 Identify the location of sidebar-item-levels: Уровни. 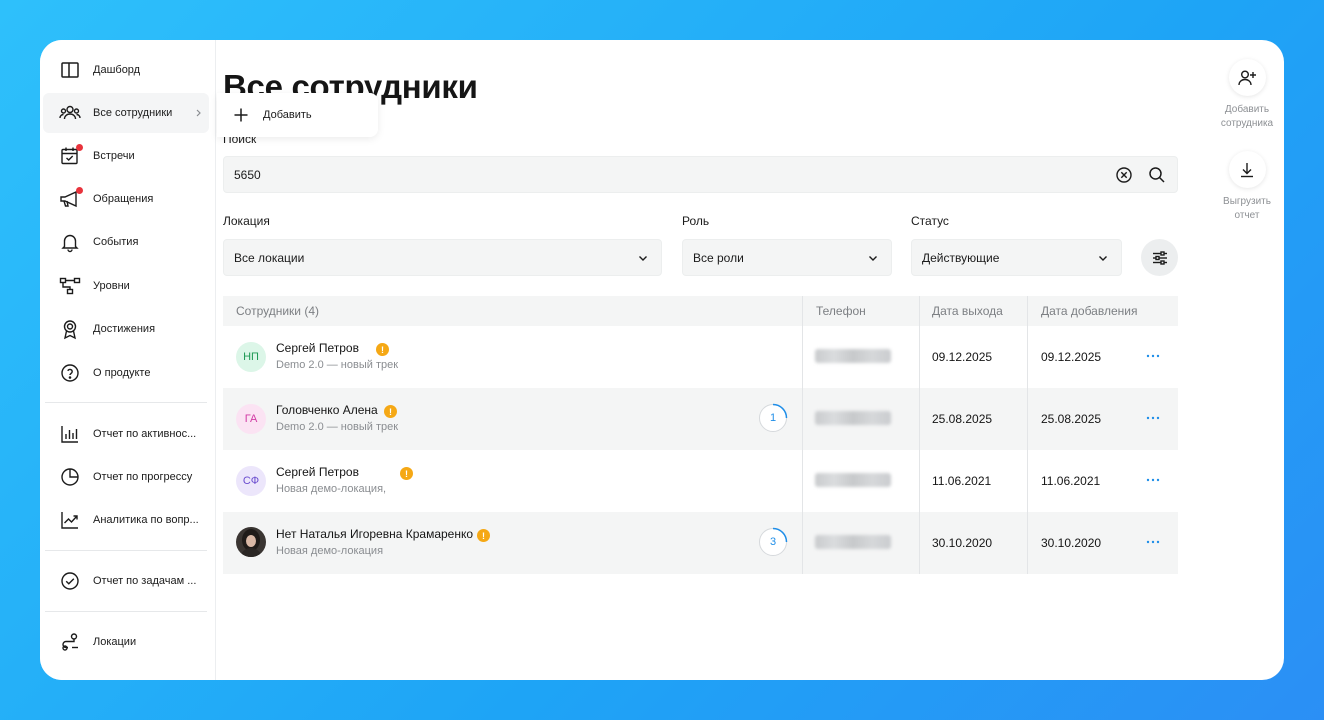
(126, 286).